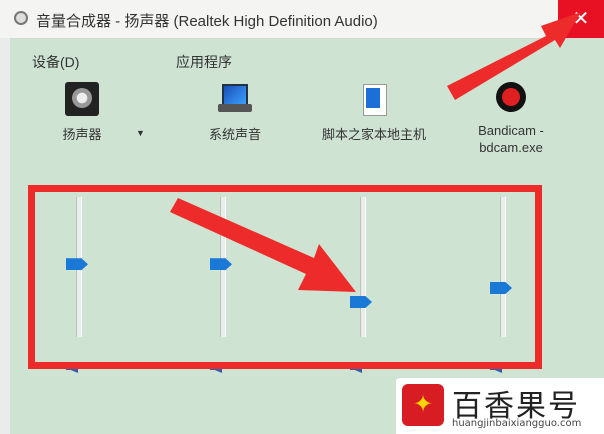 Image resolution: width=604 pixels, height=434 pixels. I want to click on watermark: ✦ 百香果号 huangjinbaixiangguo.com, so click(500, 406).